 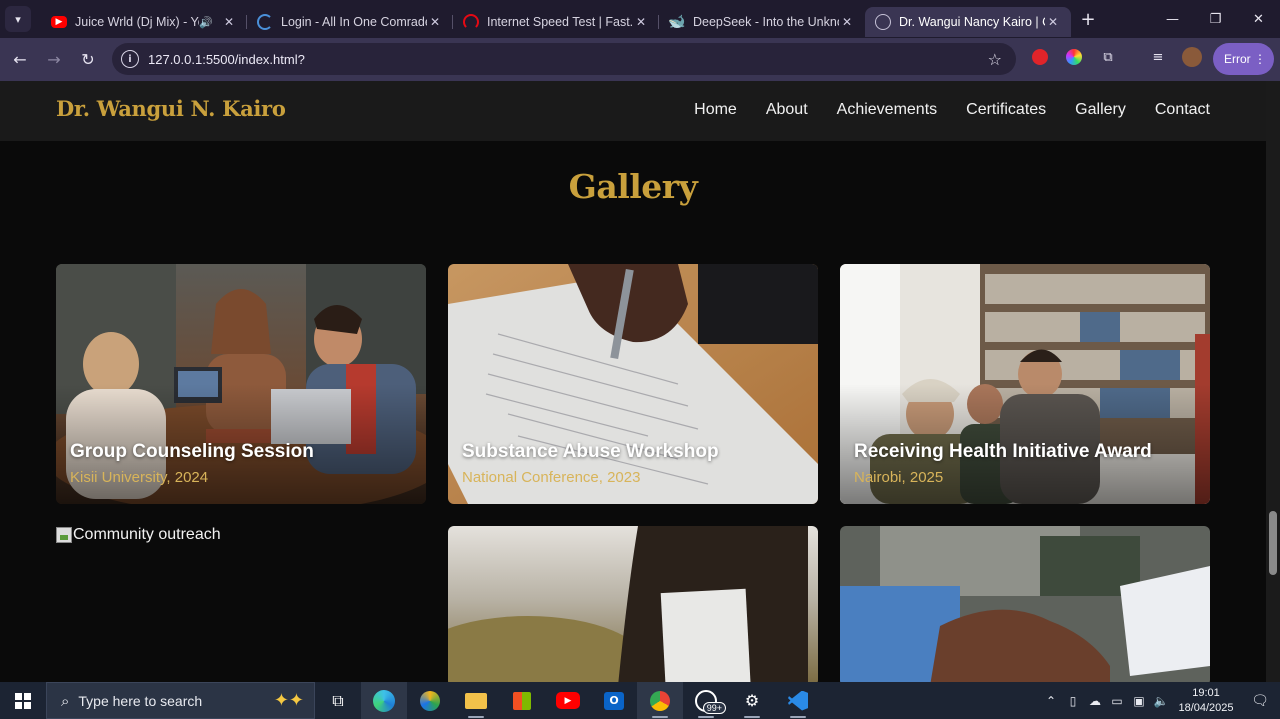 I want to click on globe-icon, so click(x=883, y=22).